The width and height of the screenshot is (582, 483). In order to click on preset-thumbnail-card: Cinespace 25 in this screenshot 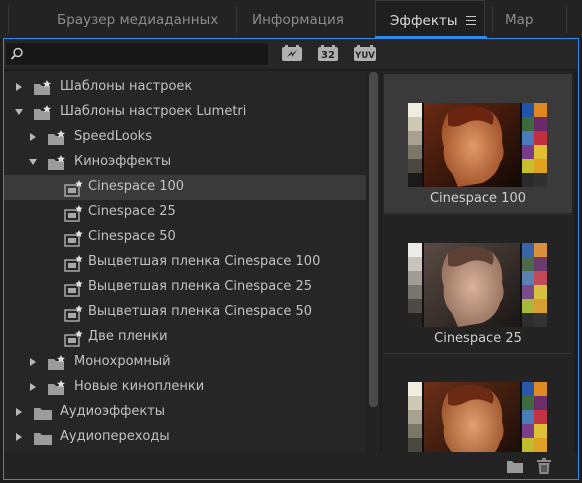, I will do `click(478, 283)`.